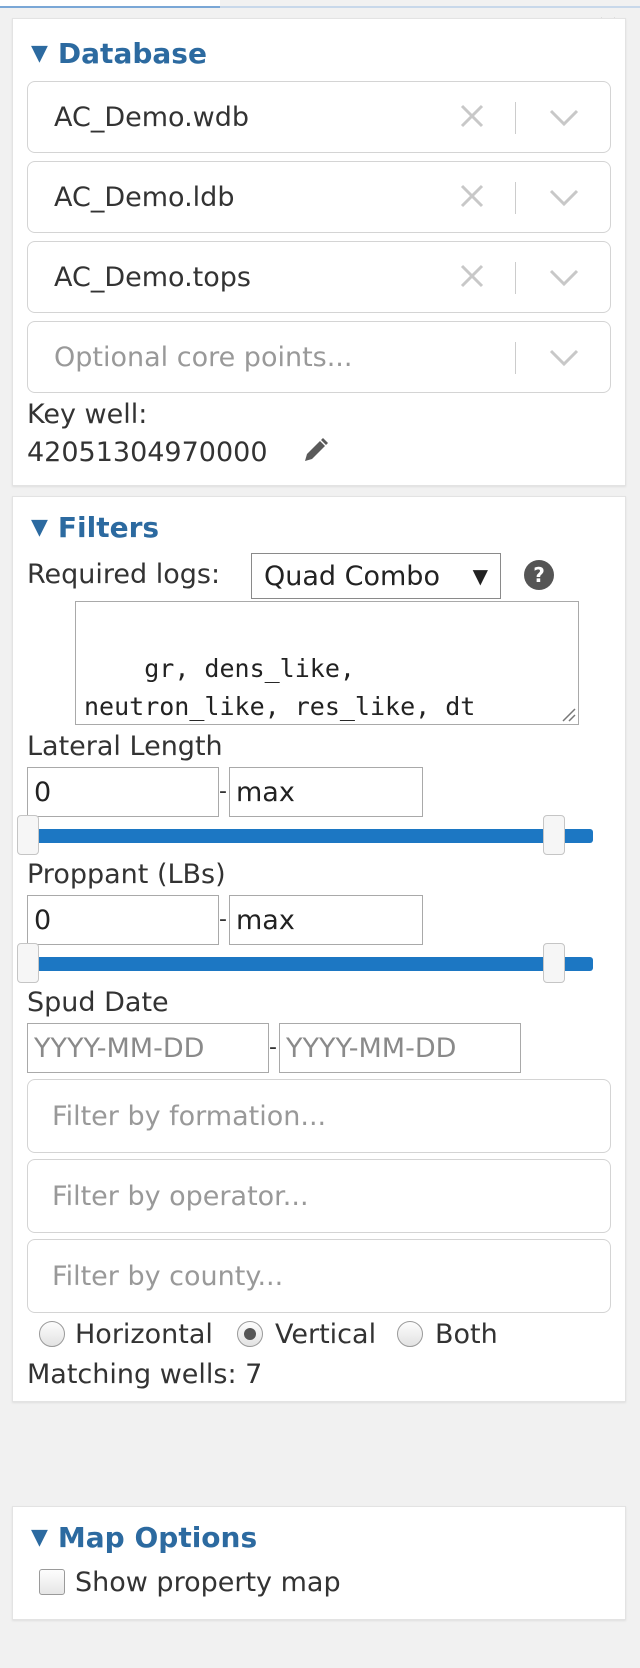  Describe the element at coordinates (87, 414) in the screenshot. I see `key-well-label: Key well:` at that location.